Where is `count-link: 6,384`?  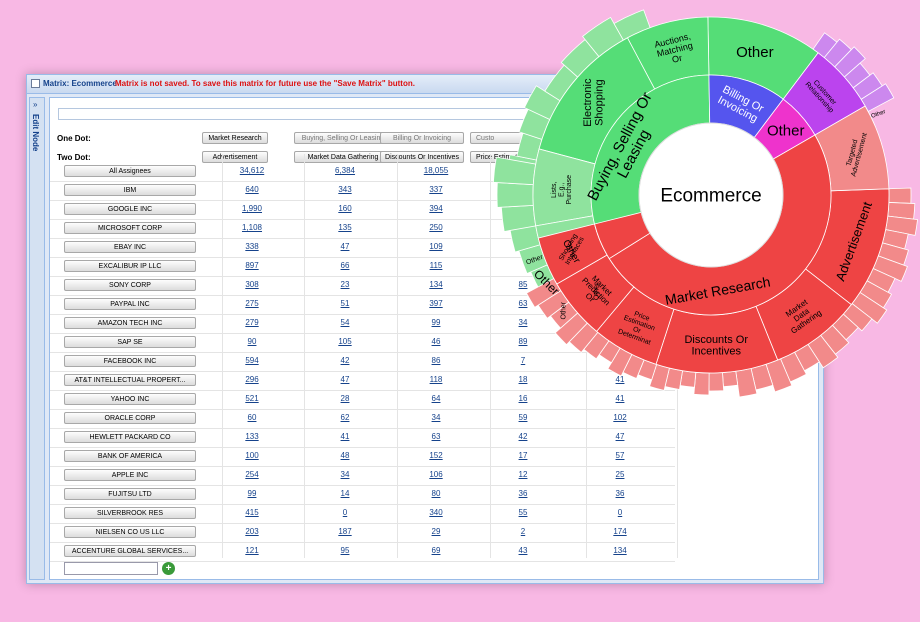 count-link: 6,384 is located at coordinates (345, 171).